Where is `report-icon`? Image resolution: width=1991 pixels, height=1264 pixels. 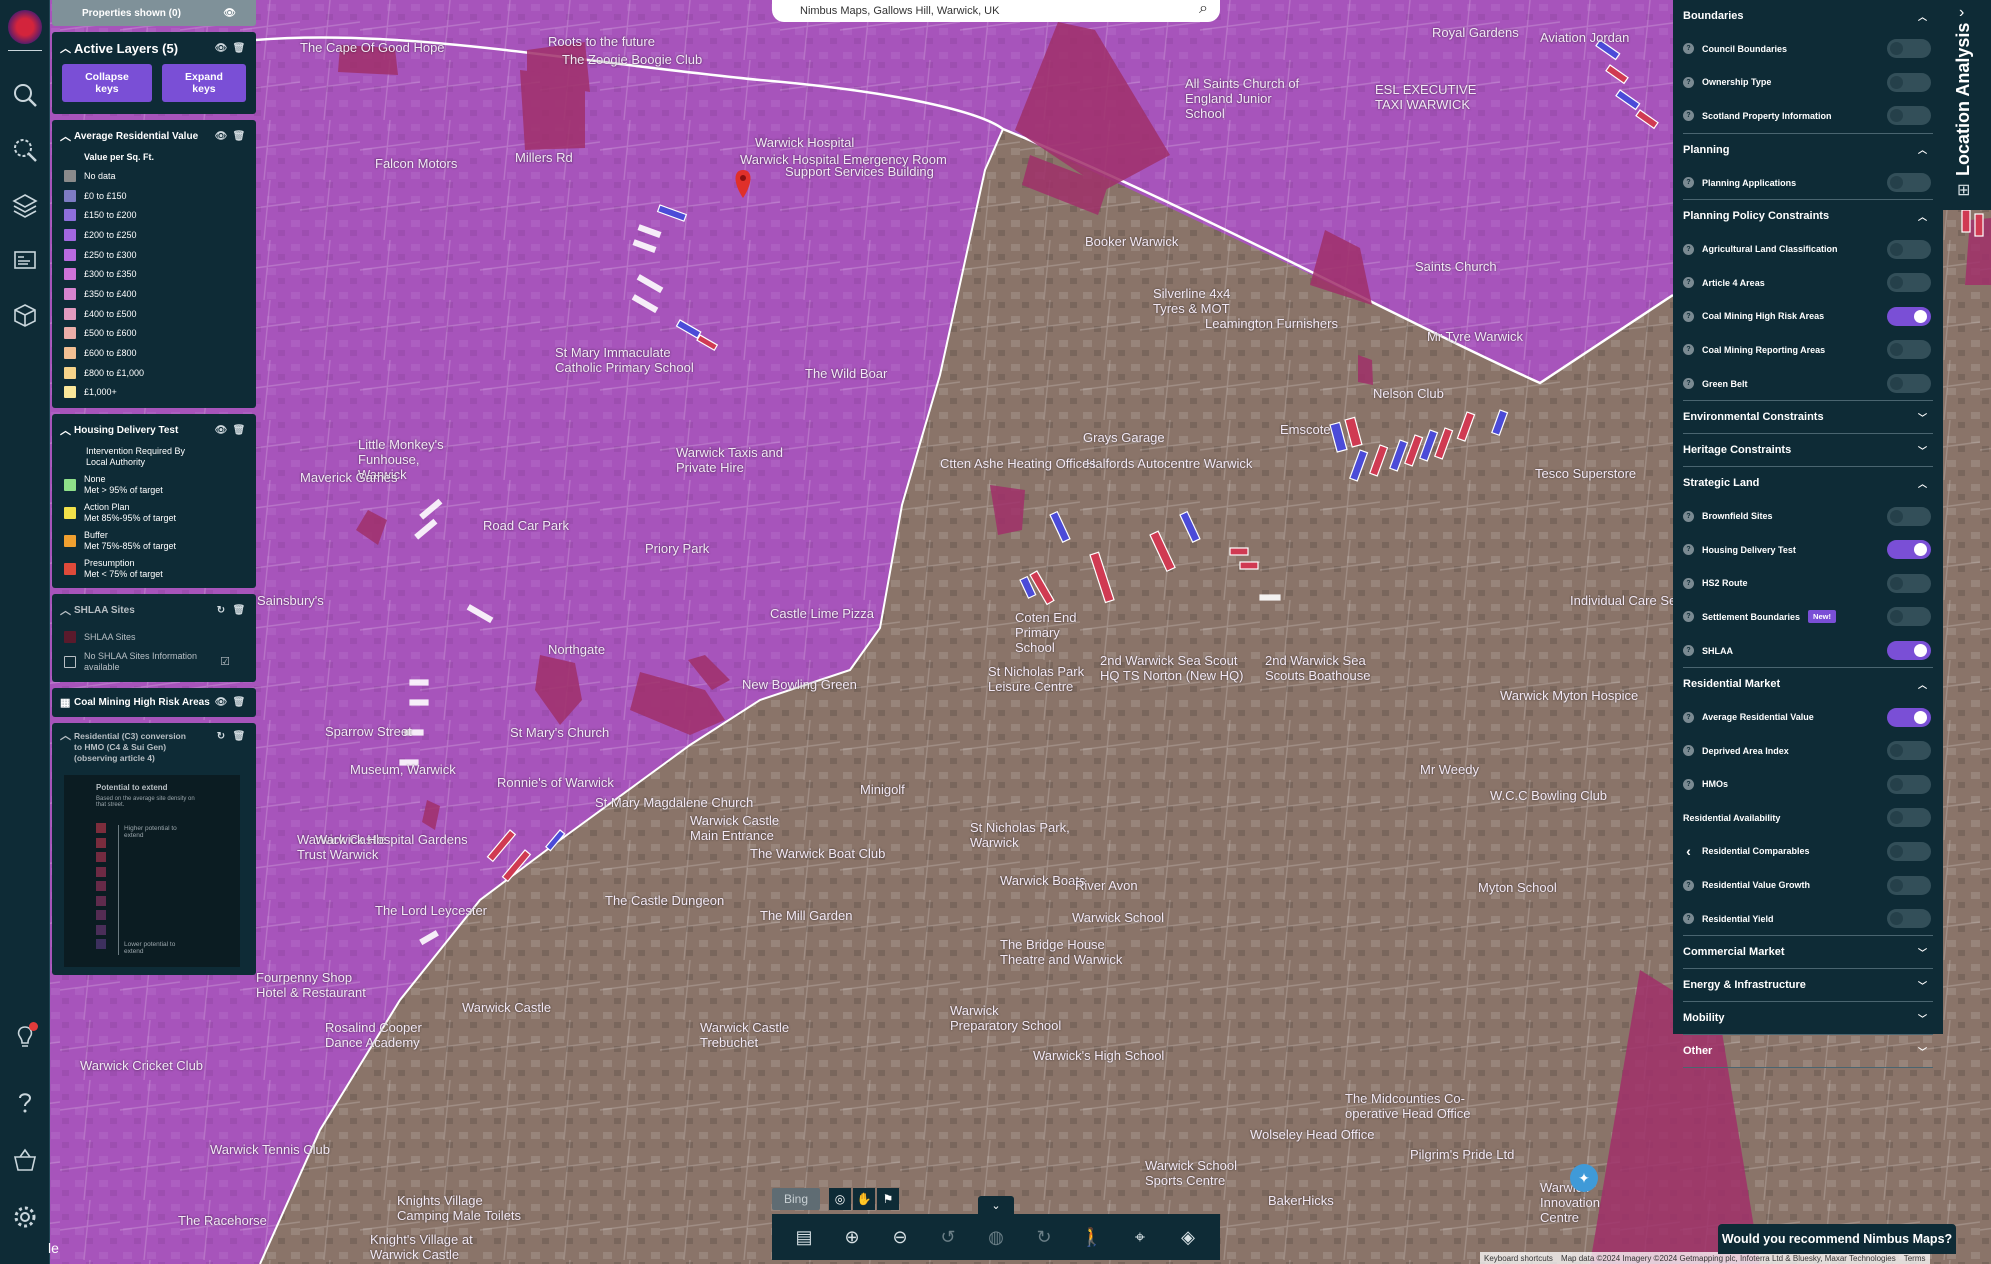 report-icon is located at coordinates (25, 260).